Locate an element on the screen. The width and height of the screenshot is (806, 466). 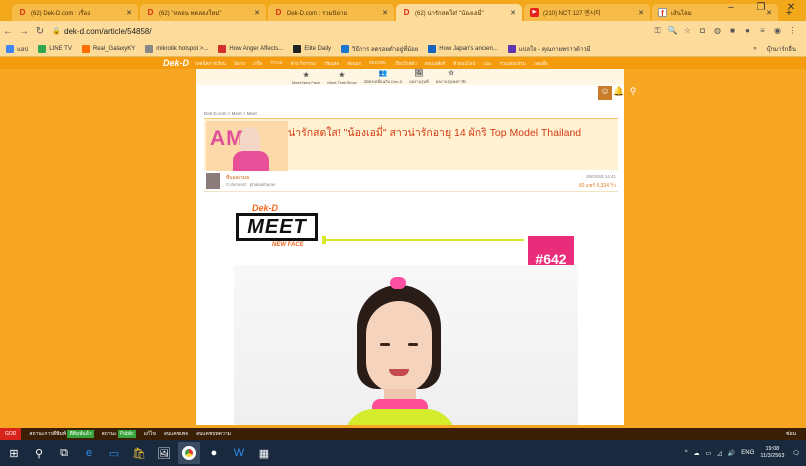
author-name: พี่บอสเรมย is located at coordinates (237, 178).